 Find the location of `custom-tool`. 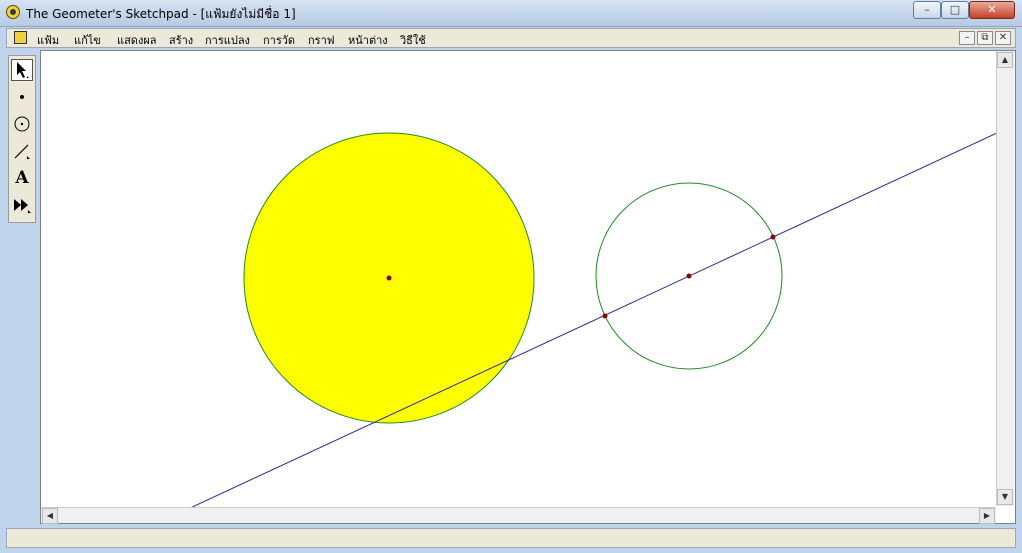

custom-tool is located at coordinates (22, 205).